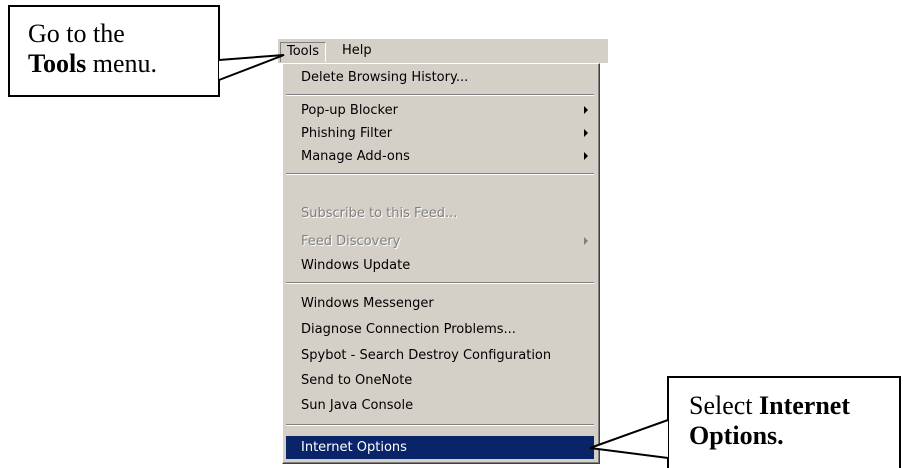 This screenshot has width=903, height=468. Describe the element at coordinates (440, 241) in the screenshot. I see `menu-item-feed-discovery: Feed Discovery` at that location.